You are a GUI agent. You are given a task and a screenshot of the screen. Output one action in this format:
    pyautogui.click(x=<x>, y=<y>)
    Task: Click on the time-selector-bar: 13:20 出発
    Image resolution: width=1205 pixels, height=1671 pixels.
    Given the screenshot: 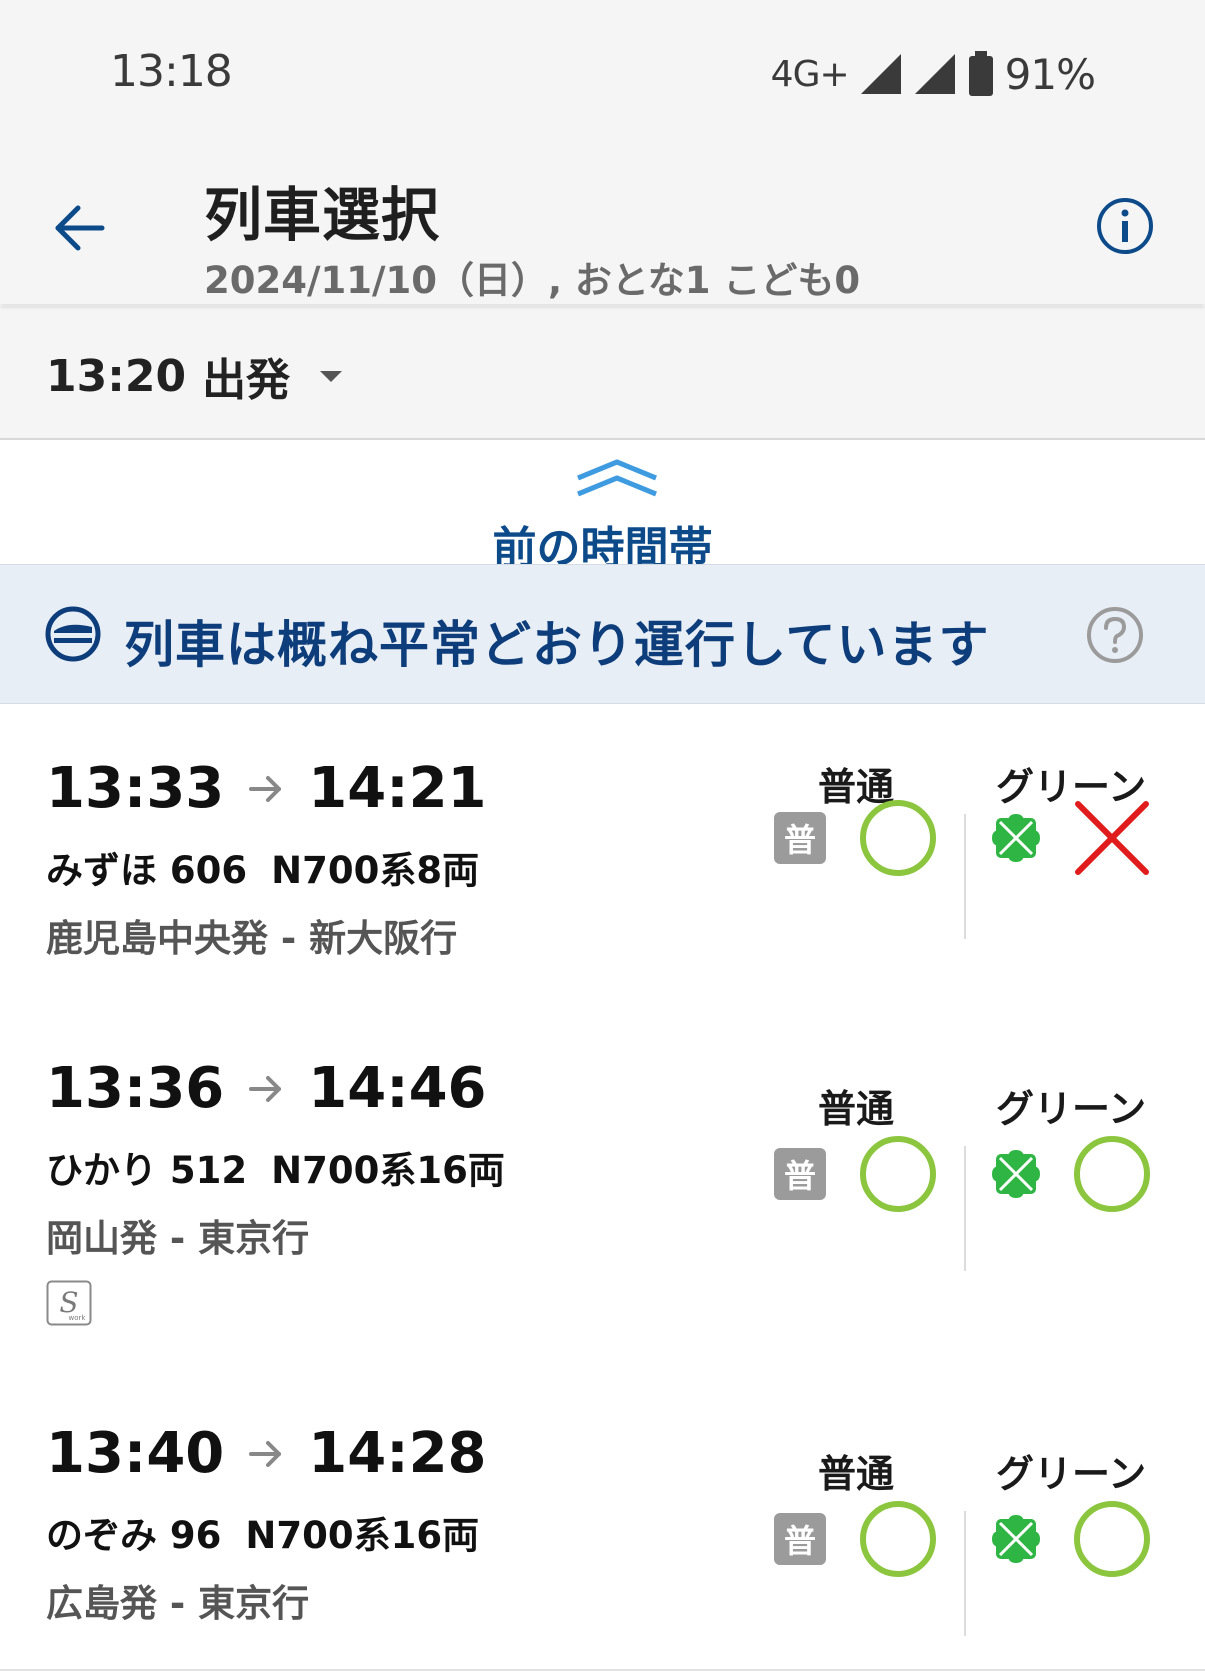 What is the action you would take?
    pyautogui.click(x=602, y=373)
    